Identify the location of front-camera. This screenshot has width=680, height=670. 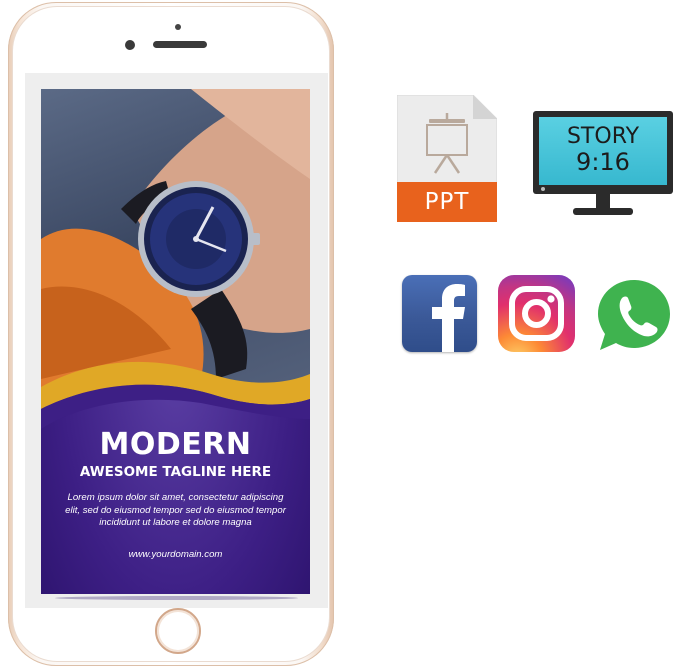
(130, 45).